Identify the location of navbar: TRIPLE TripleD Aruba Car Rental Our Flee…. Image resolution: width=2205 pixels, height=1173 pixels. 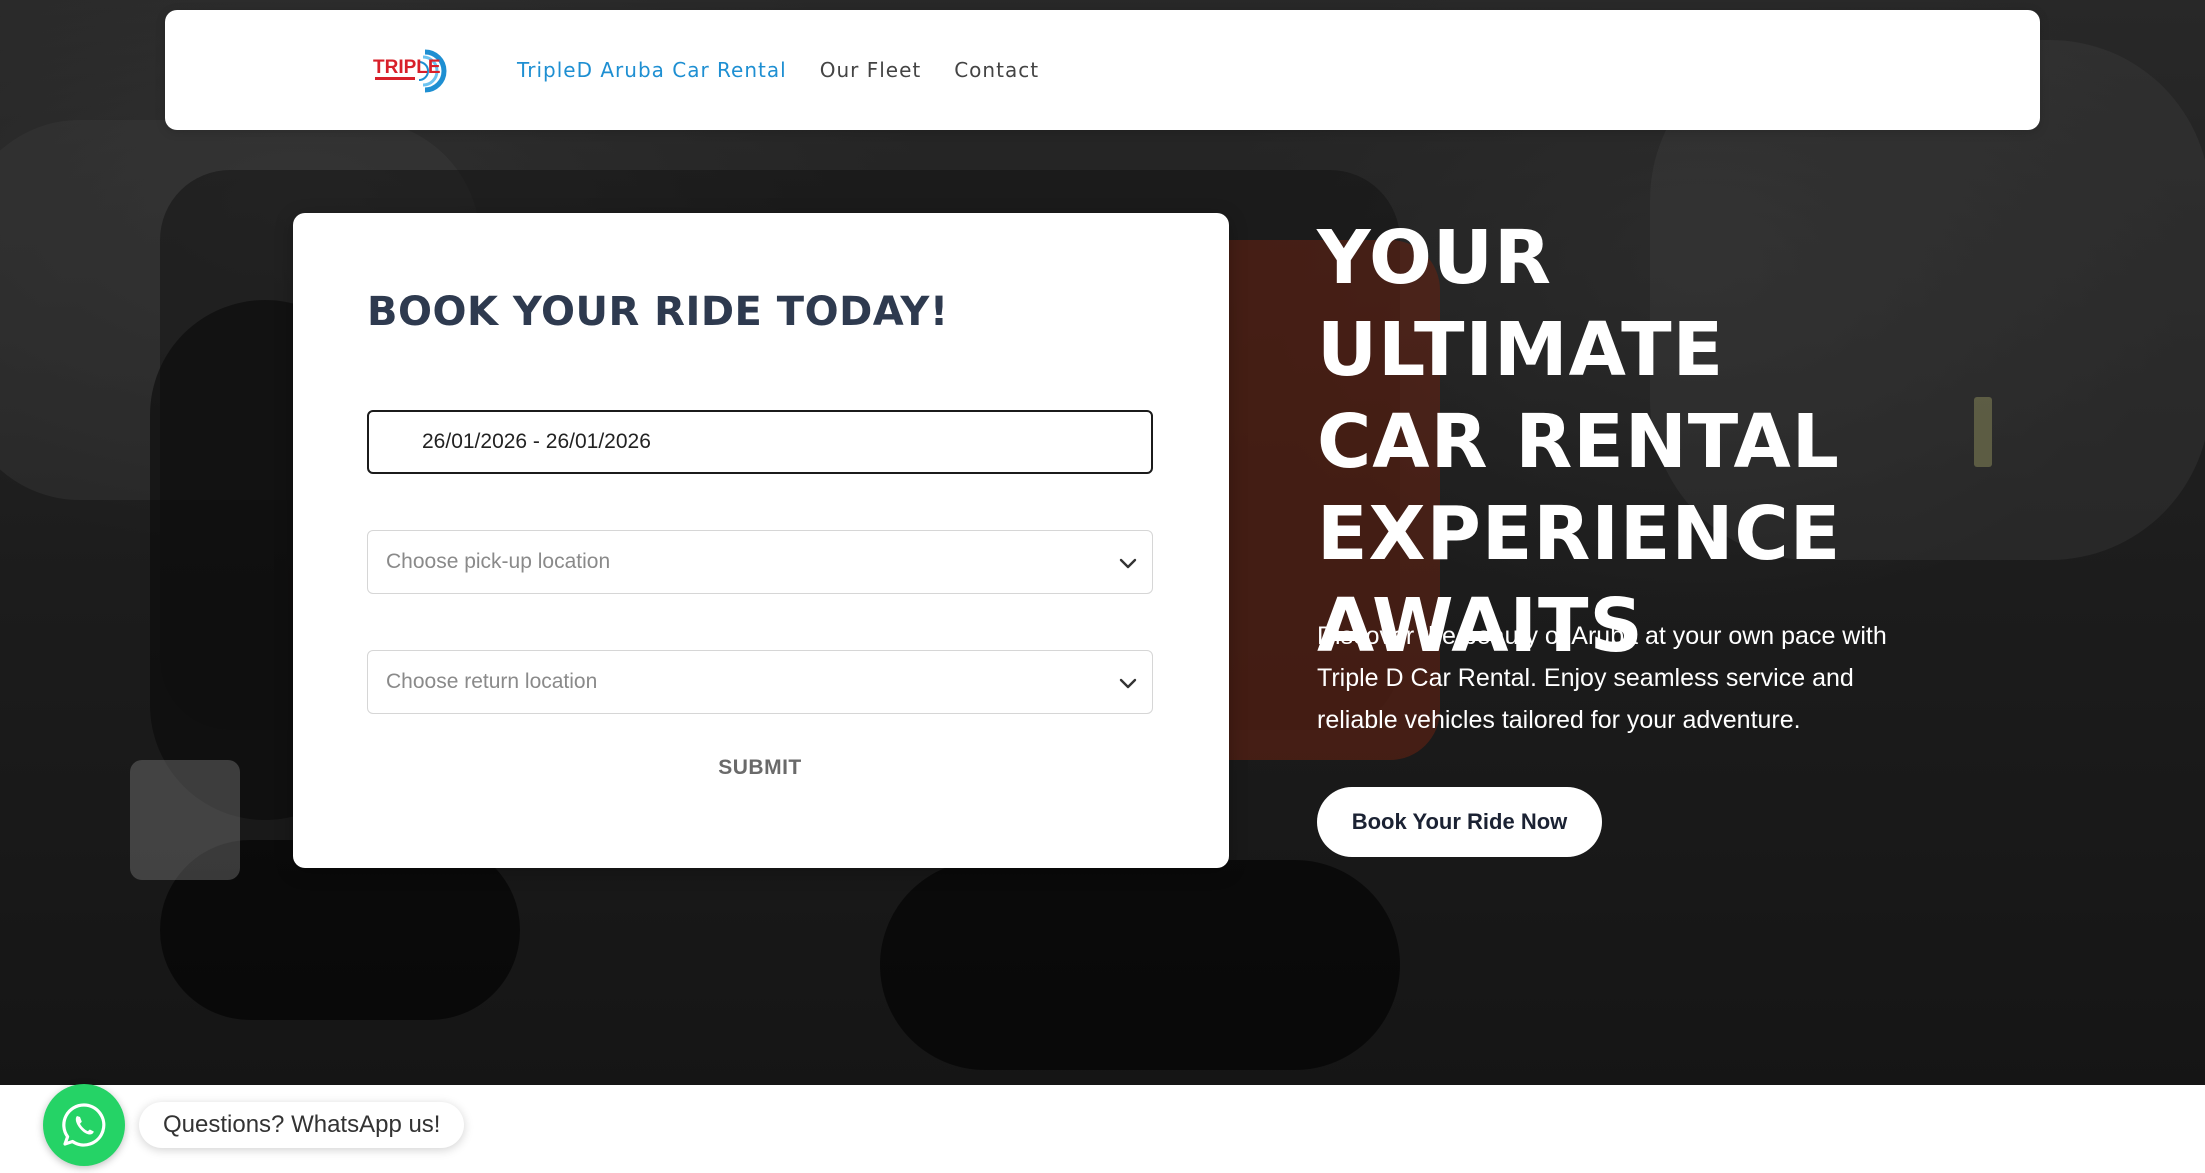
(1102, 70).